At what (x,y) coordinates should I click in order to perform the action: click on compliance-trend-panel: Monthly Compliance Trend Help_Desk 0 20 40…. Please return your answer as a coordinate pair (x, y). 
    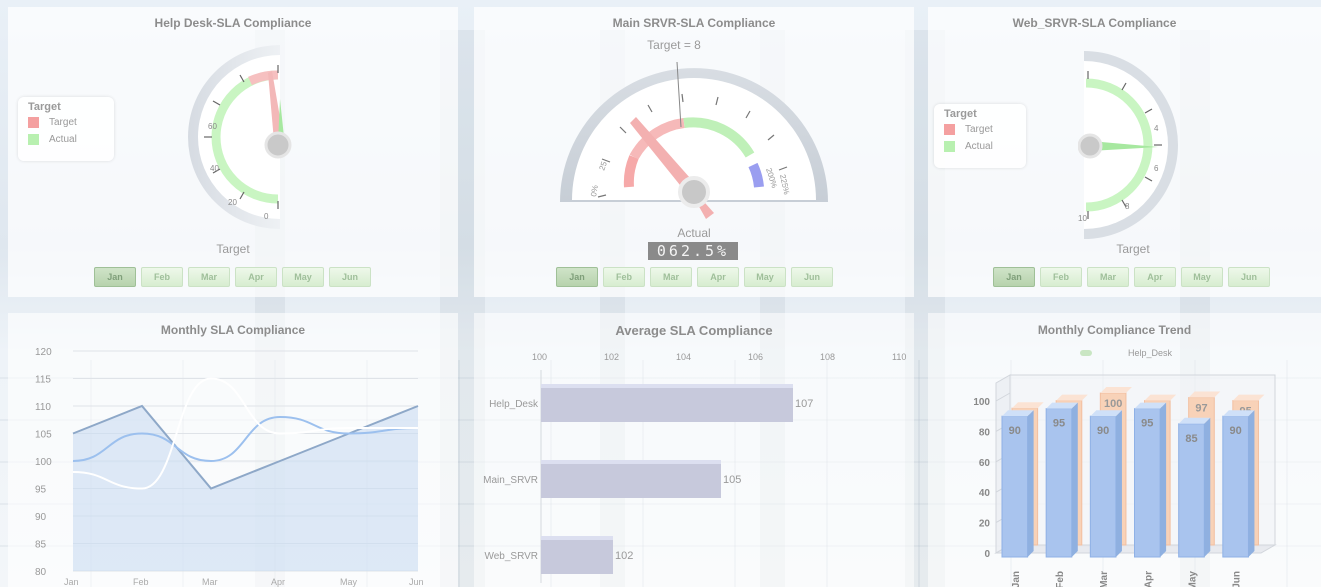
    Looking at the image, I should click on (1124, 450).